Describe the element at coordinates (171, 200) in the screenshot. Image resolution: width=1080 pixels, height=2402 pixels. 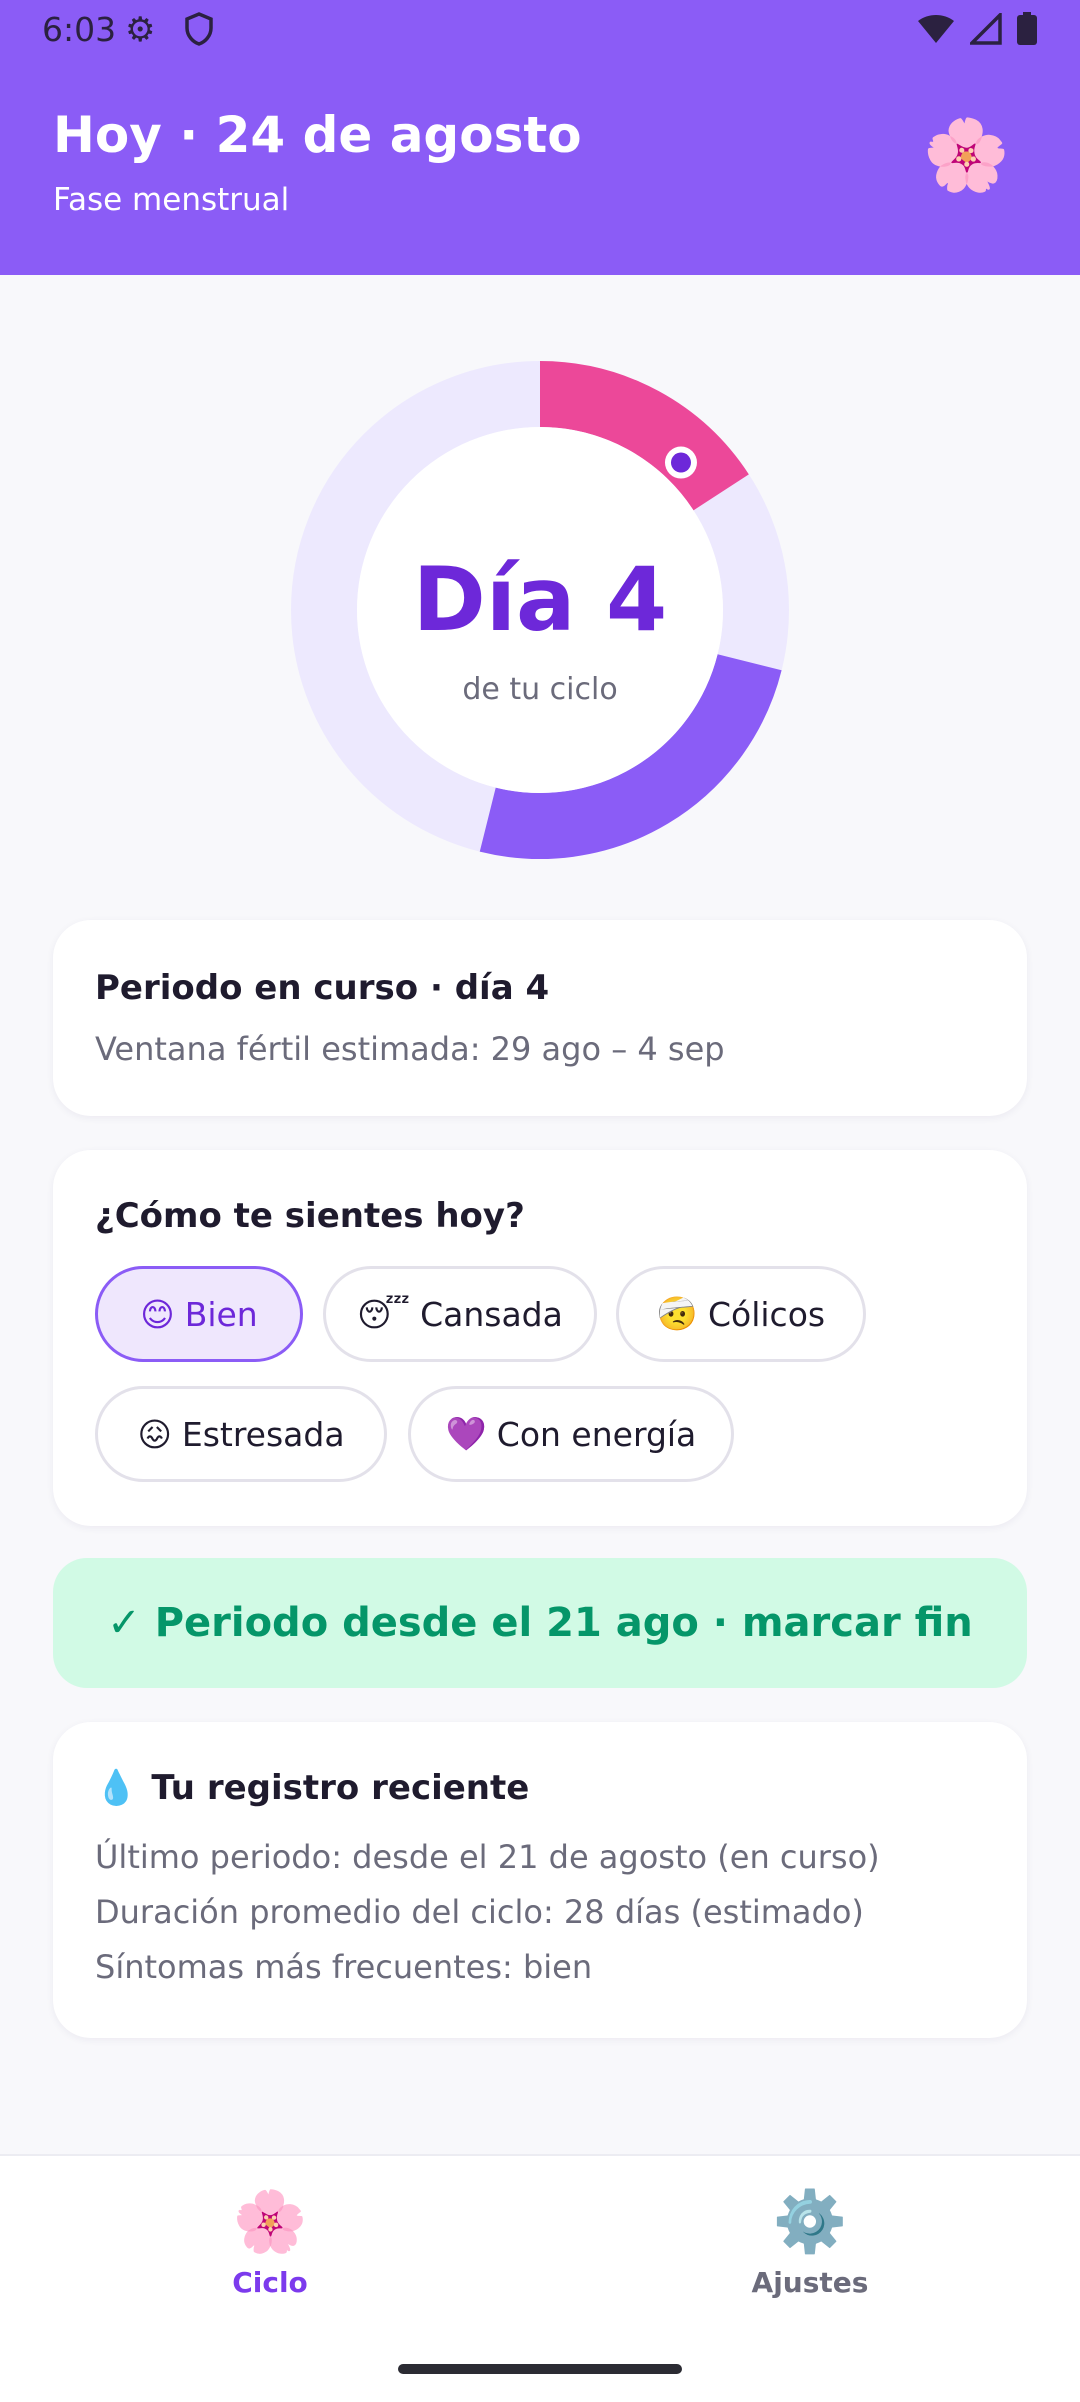
I see `cycle-phase: Fase menstrual` at that location.